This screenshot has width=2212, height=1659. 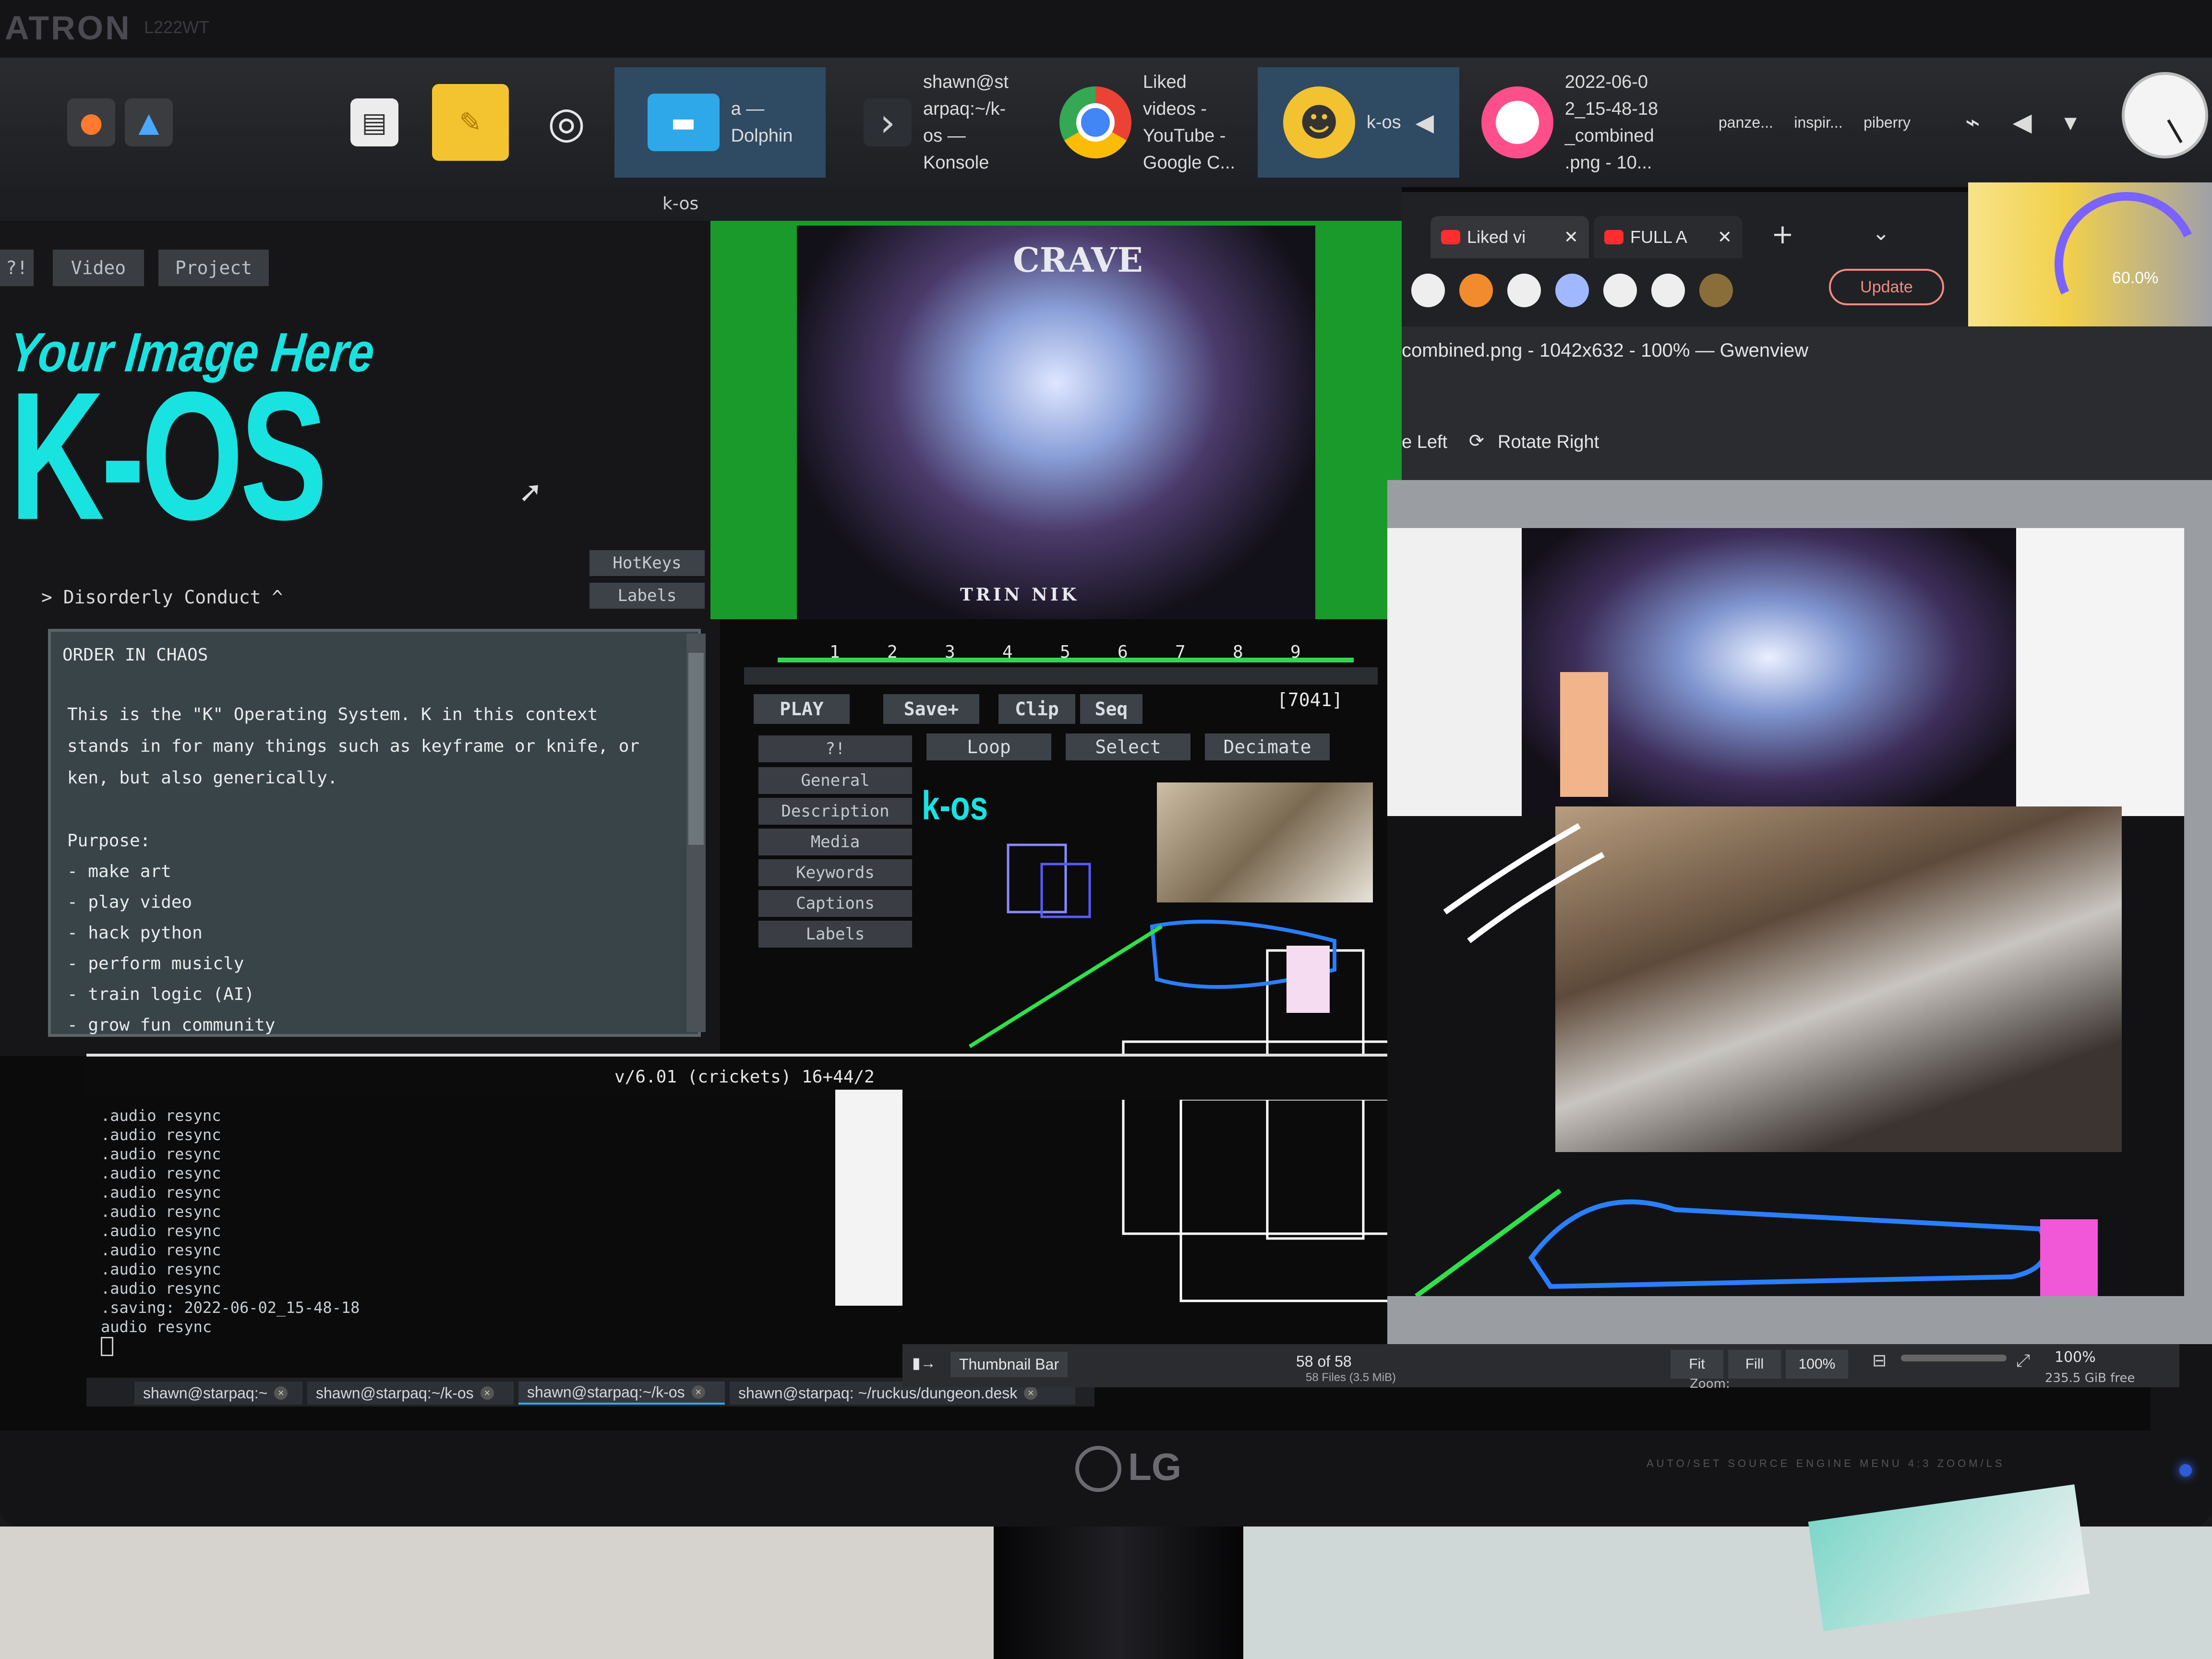 I want to click on menu-captions: Captions, so click(x=835, y=904).